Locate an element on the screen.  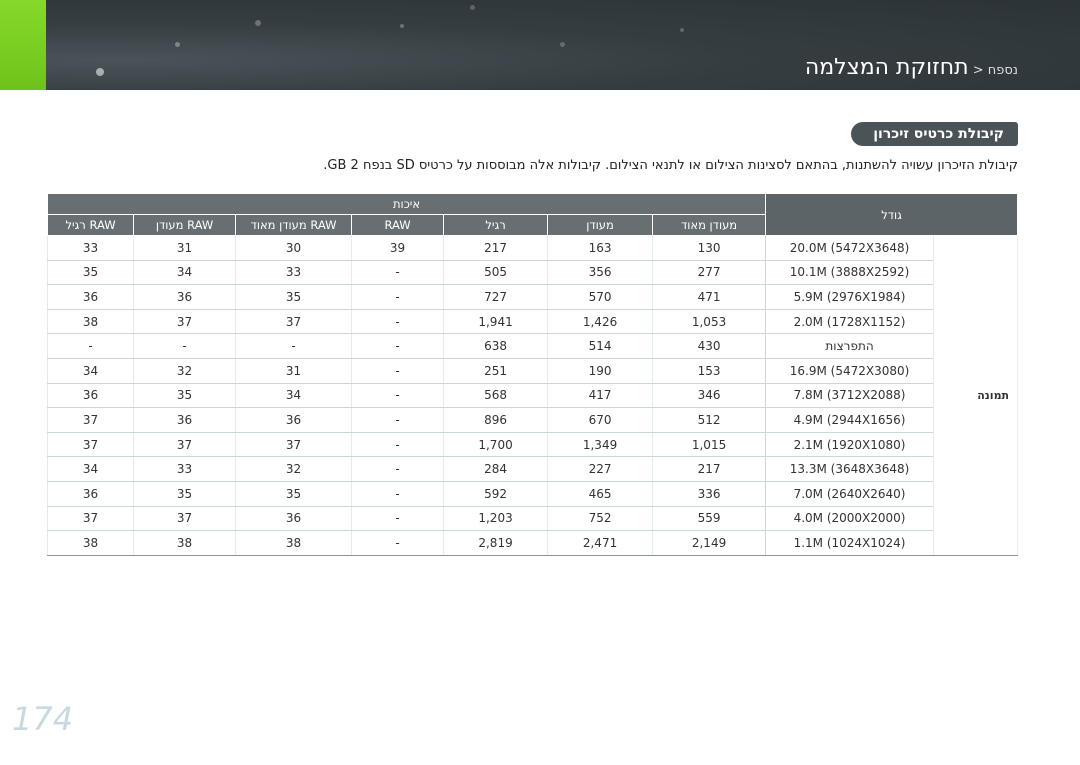
table-row: 7.0M (2640X2640) 336 465 592-35 35 36 is located at coordinates (532, 494).